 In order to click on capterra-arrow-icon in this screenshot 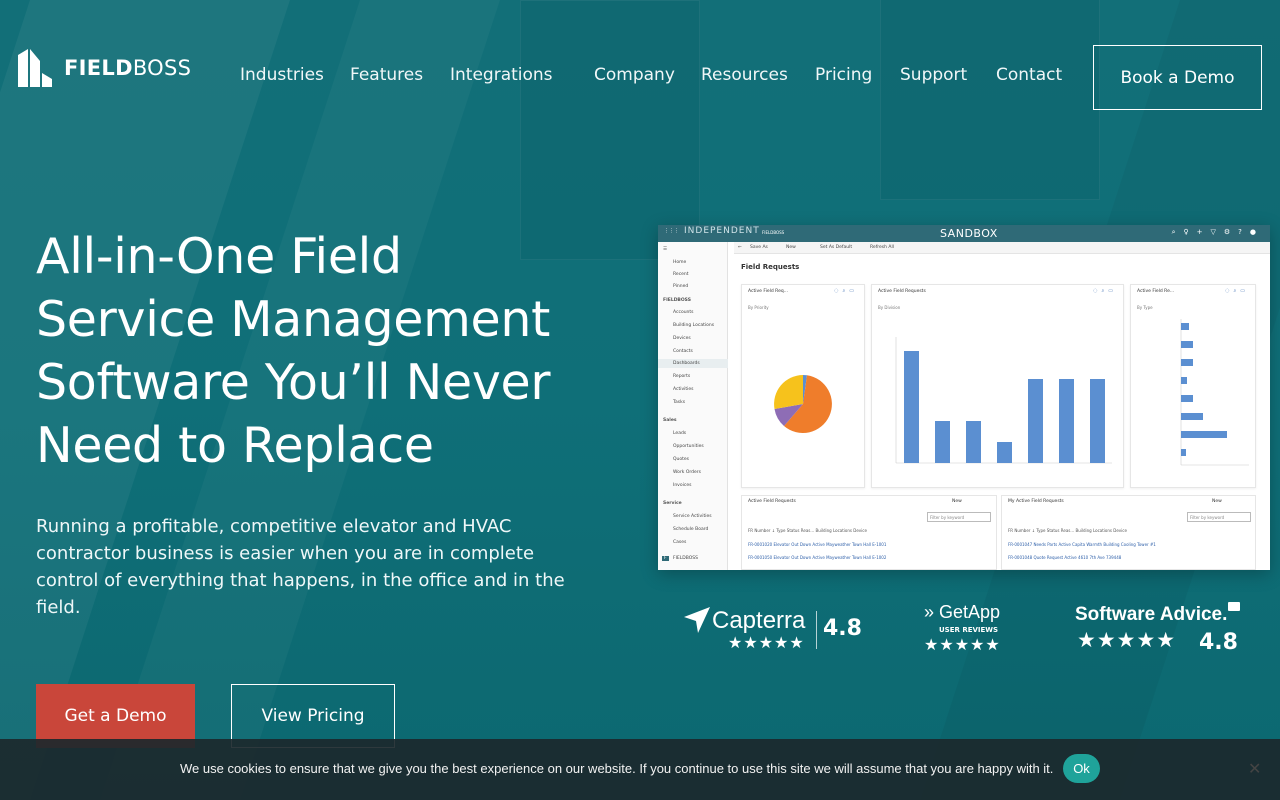, I will do `click(697, 620)`.